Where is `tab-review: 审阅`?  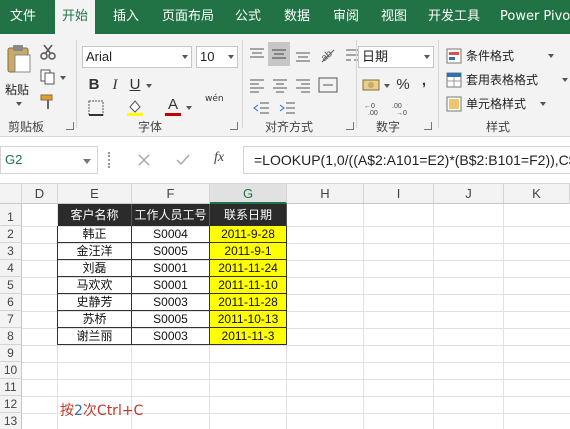
tab-review: 审阅 is located at coordinates (346, 17).